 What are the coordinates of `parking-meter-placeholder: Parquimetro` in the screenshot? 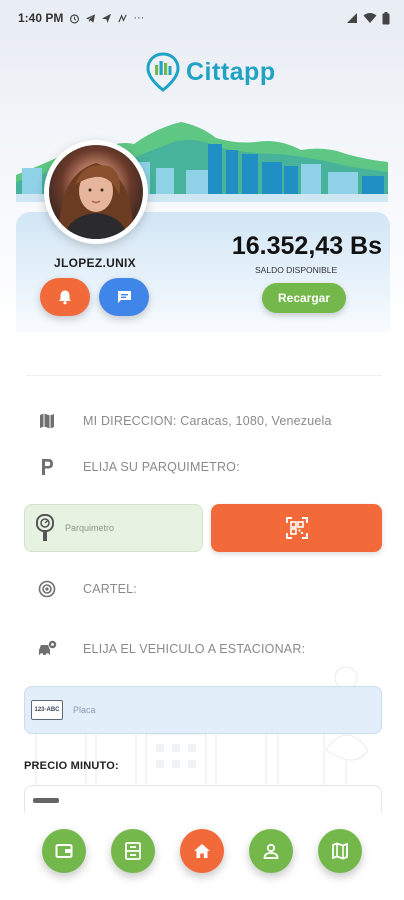 It's located at (90, 528).